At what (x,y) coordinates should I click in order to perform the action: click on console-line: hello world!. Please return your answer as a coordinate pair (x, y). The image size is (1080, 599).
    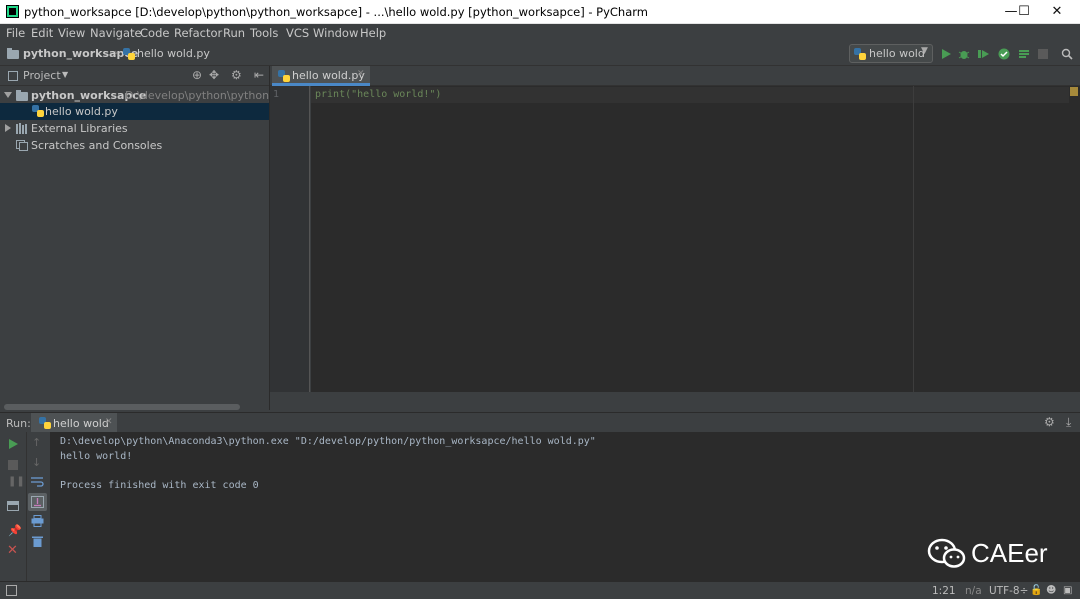
    Looking at the image, I should click on (96, 456).